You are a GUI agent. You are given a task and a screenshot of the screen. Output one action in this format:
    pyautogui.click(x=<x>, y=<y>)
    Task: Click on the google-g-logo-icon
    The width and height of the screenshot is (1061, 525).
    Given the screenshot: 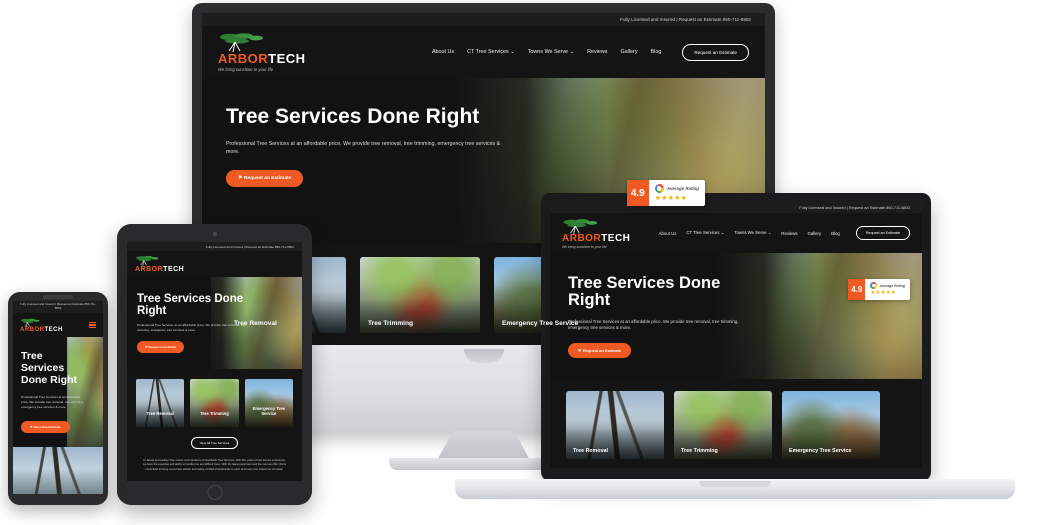 What is the action you would take?
    pyautogui.click(x=659, y=188)
    